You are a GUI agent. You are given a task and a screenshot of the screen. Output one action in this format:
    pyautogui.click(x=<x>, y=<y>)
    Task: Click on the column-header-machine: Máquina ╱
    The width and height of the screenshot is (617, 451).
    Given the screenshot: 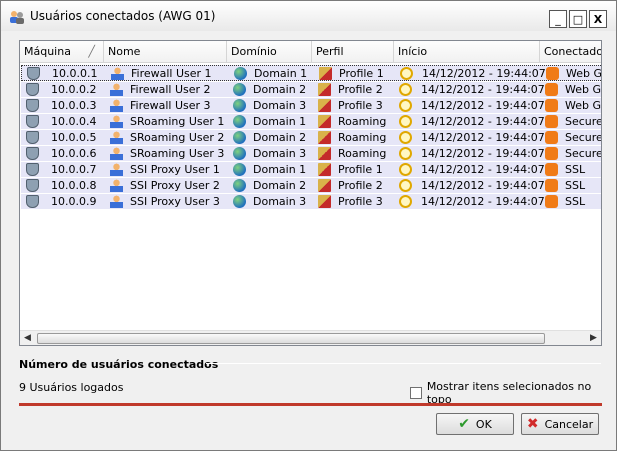 What is the action you would take?
    pyautogui.click(x=62, y=52)
    